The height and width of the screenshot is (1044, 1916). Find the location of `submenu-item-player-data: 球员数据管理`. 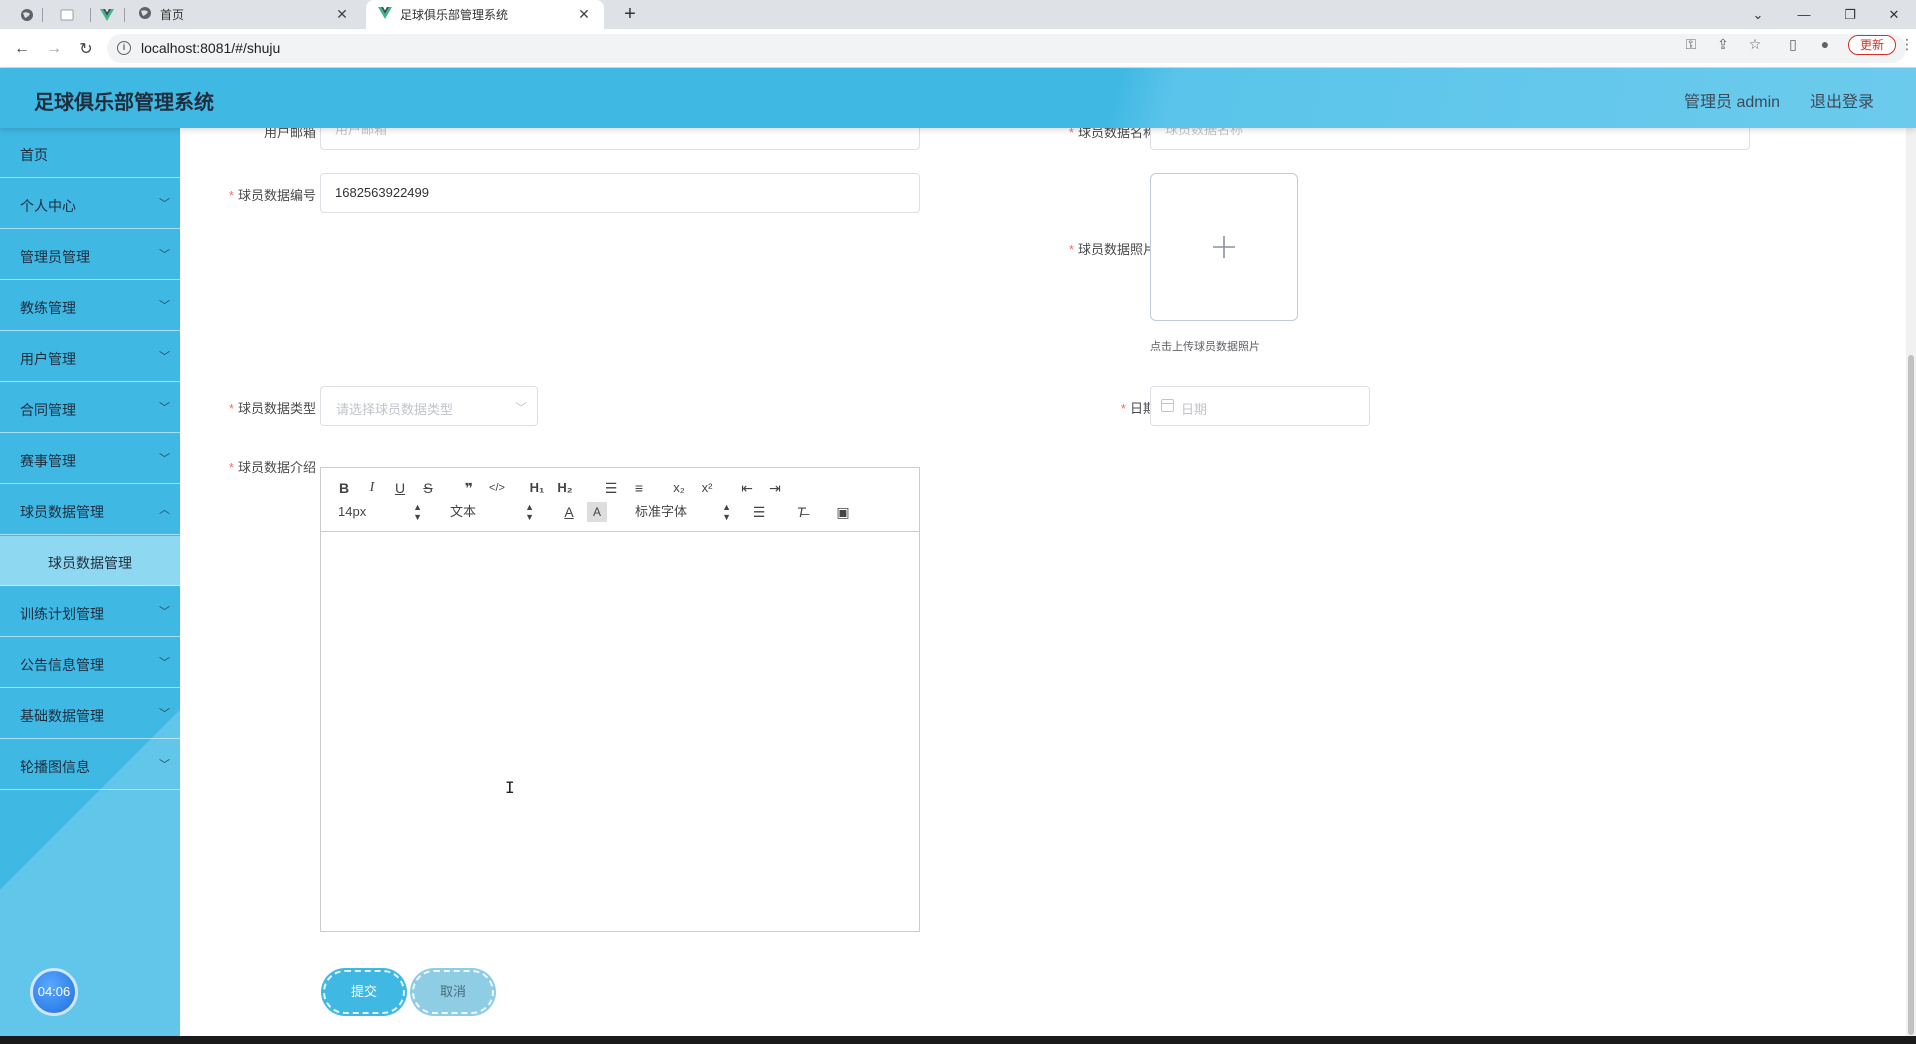

submenu-item-player-data: 球员数据管理 is located at coordinates (90, 561).